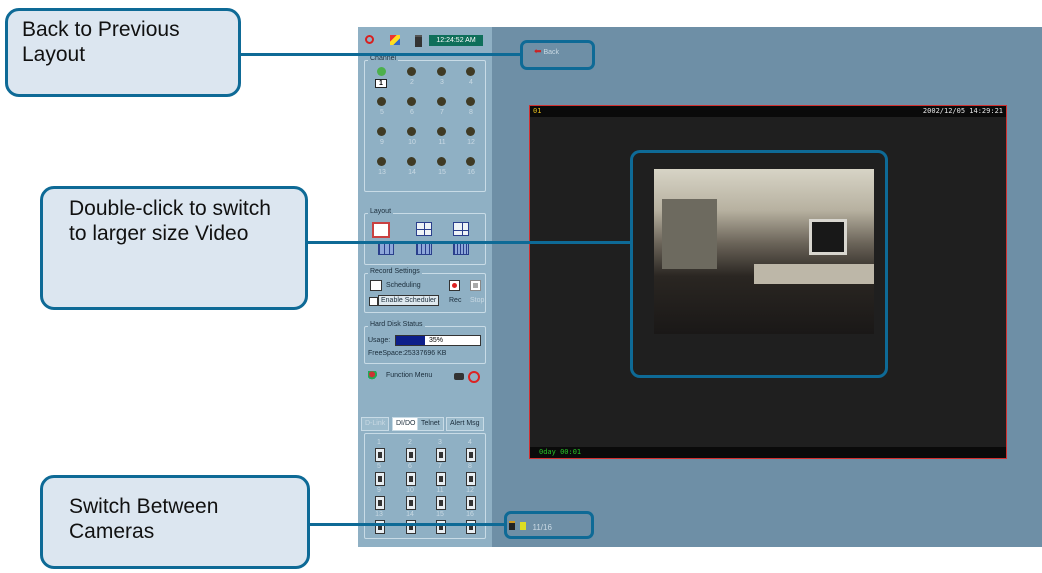  Describe the element at coordinates (440, 466) in the screenshot. I see `switch-7-number: 7` at that location.